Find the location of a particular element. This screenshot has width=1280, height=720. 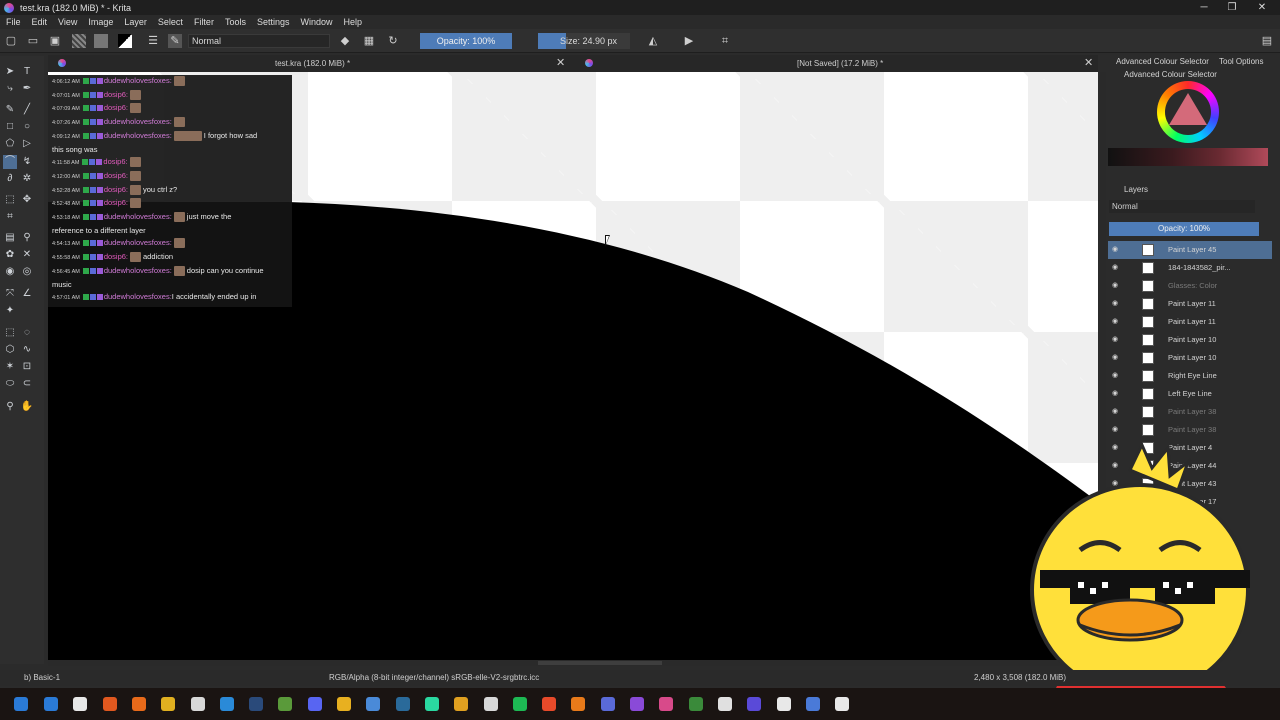

enclose-fill-tool-icon: ◎ is located at coordinates (27, 272).